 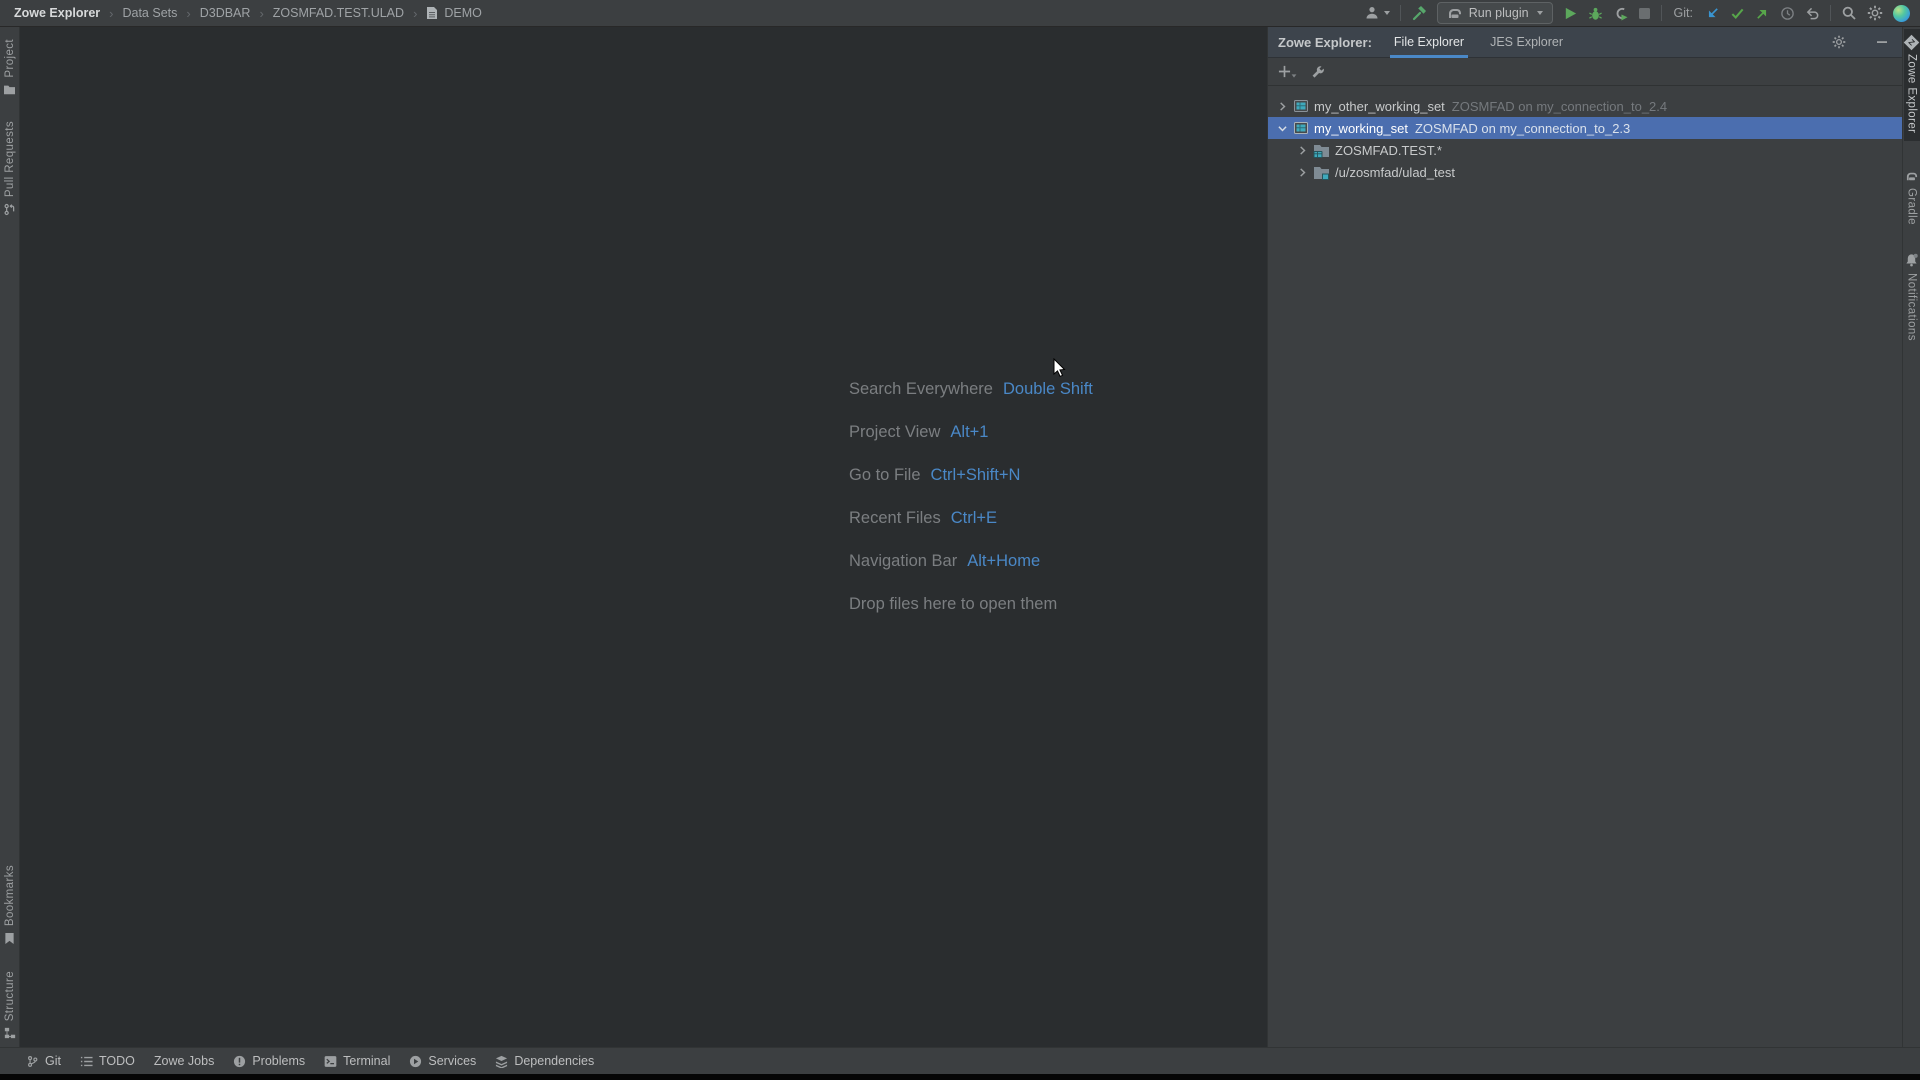 I want to click on breadcrumb-item-member: DEMO, so click(x=463, y=13).